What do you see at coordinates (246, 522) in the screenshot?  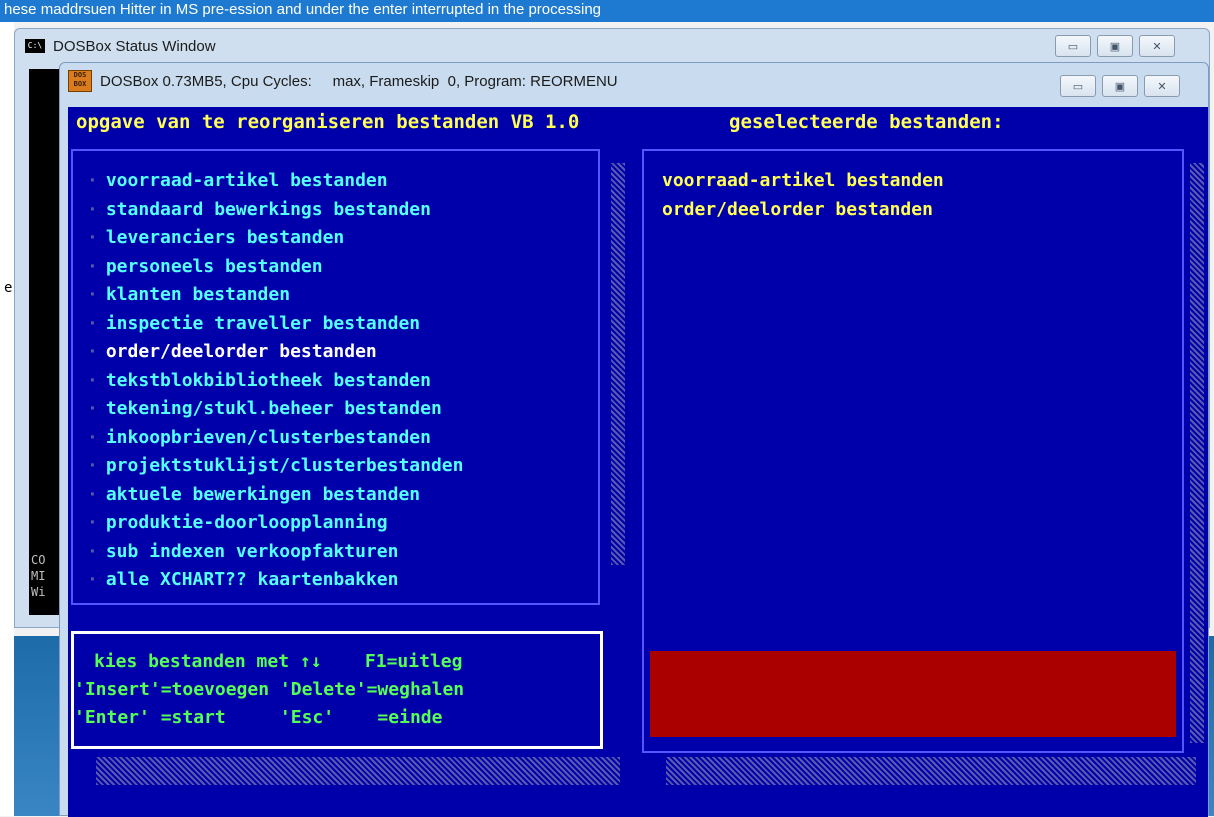 I see `file-list-item-label: produktie-doorloopplanning` at bounding box center [246, 522].